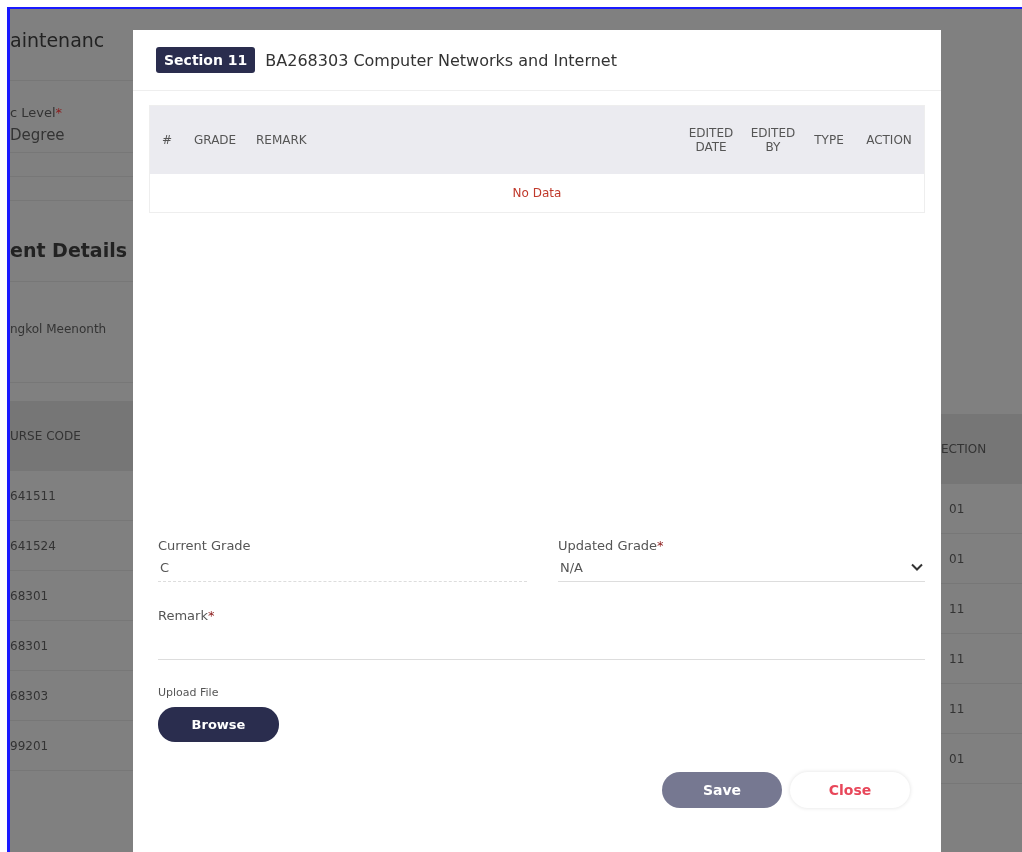  I want to click on section-badge: Section 11, so click(206, 60).